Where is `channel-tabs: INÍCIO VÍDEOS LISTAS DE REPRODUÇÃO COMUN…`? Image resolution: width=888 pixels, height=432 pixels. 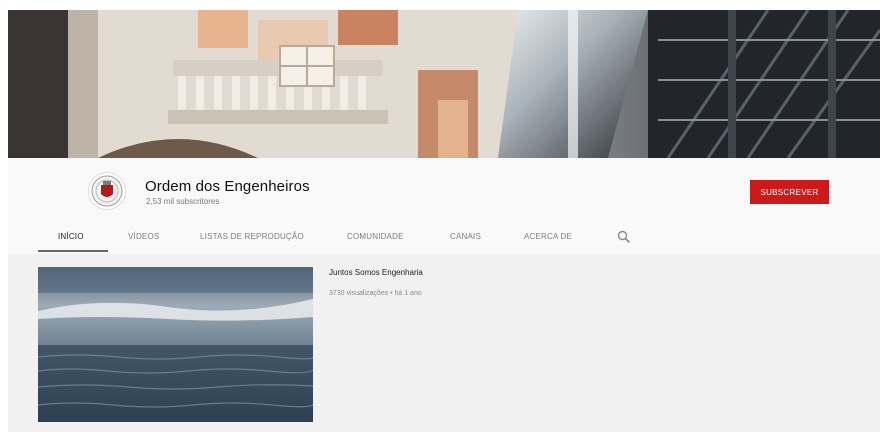 channel-tabs: INÍCIO VÍDEOS LISTAS DE REPRODUÇÃO COMUN… is located at coordinates (444, 239).